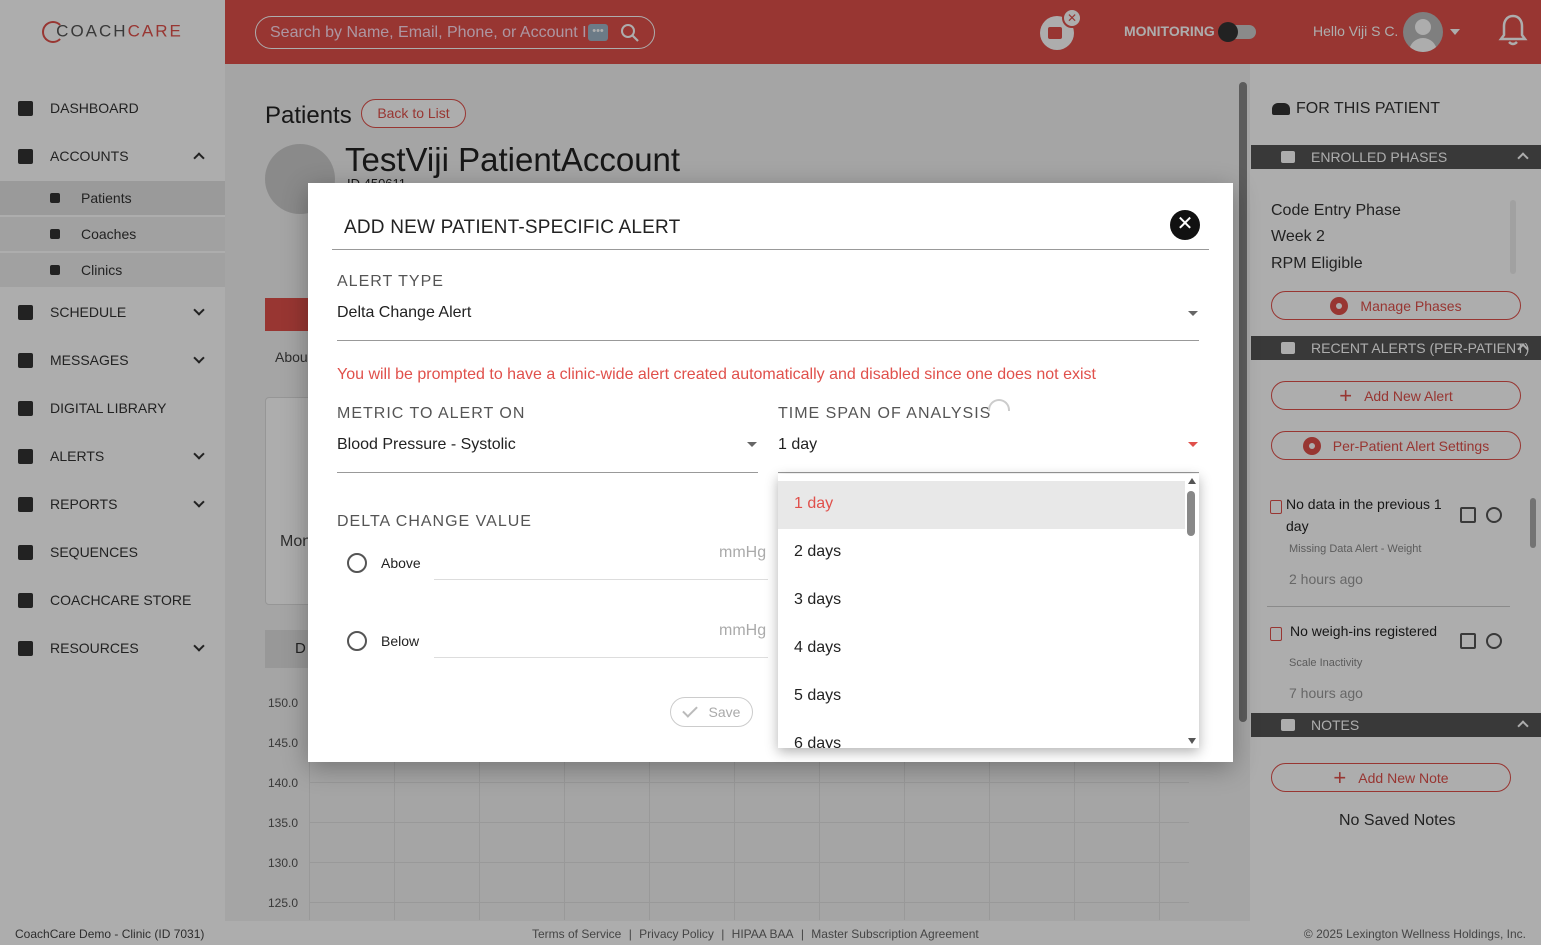 This screenshot has width=1541, height=945. Describe the element at coordinates (1192, 481) in the screenshot. I see `scroll-up-icon` at that location.